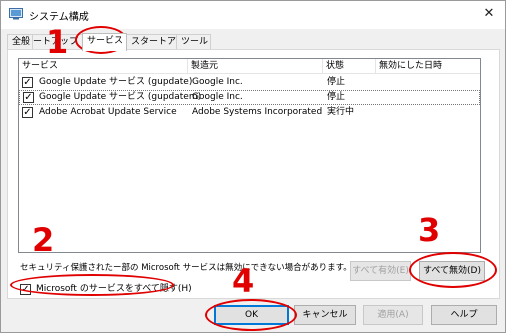 This screenshot has width=506, height=333. What do you see at coordinates (253, 15) in the screenshot?
I see `title-bar: システム構成 ✕` at bounding box center [253, 15].